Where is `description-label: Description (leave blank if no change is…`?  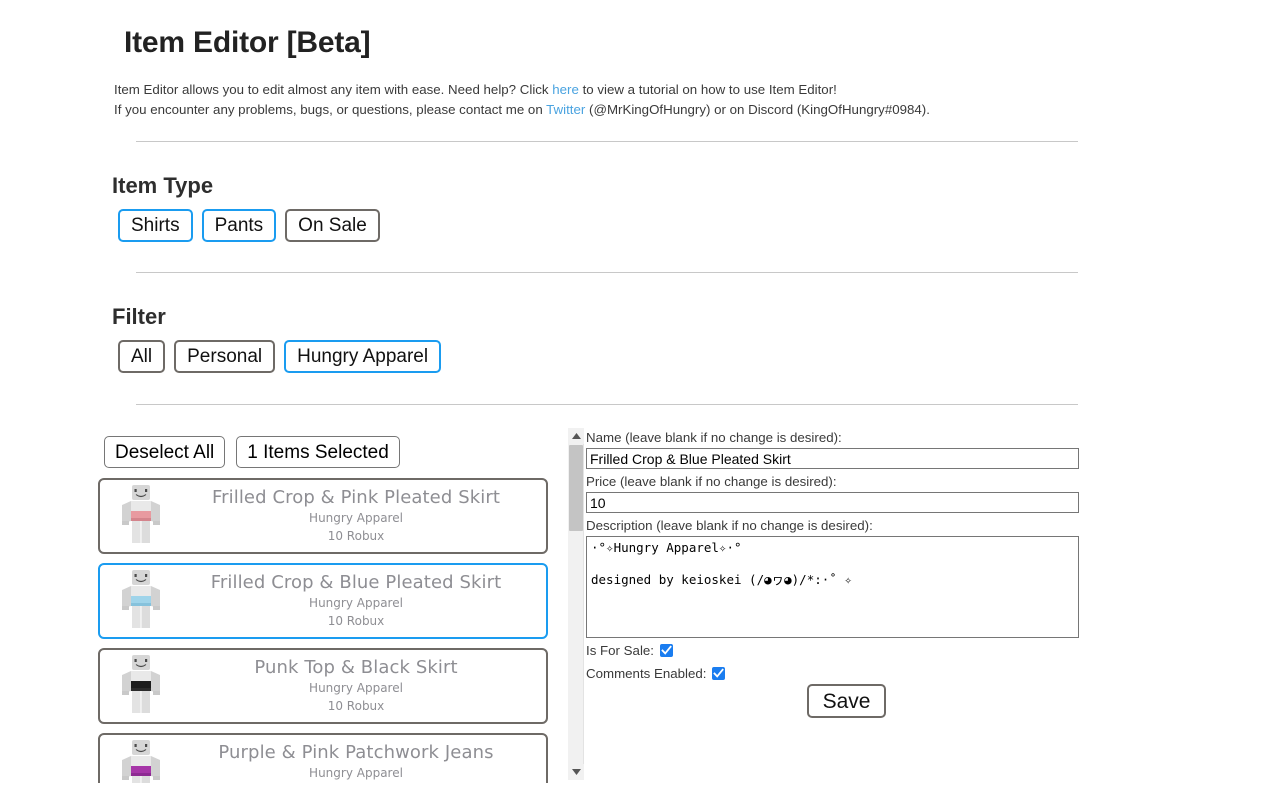 description-label: Description (leave blank if no change is… is located at coordinates (729, 525).